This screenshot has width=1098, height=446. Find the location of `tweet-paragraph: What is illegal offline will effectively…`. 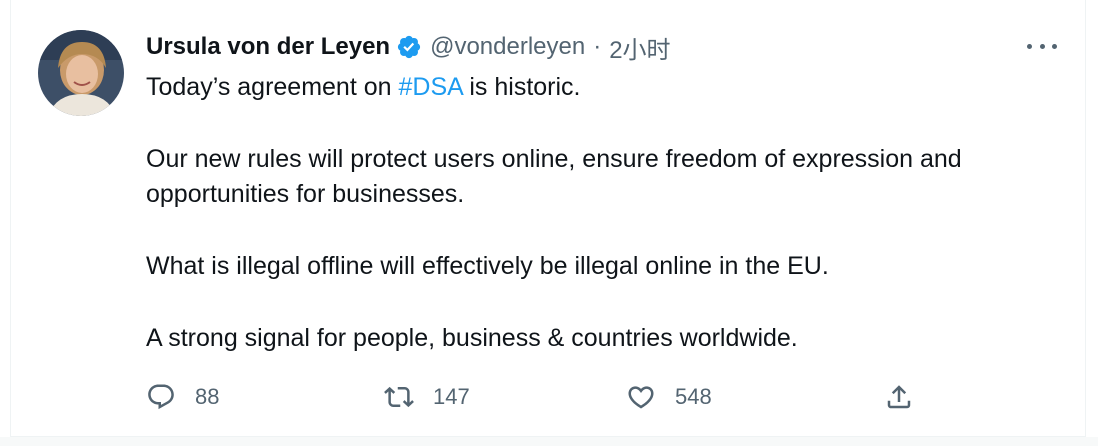

tweet-paragraph: What is illegal offline will effectively… is located at coordinates (487, 266).